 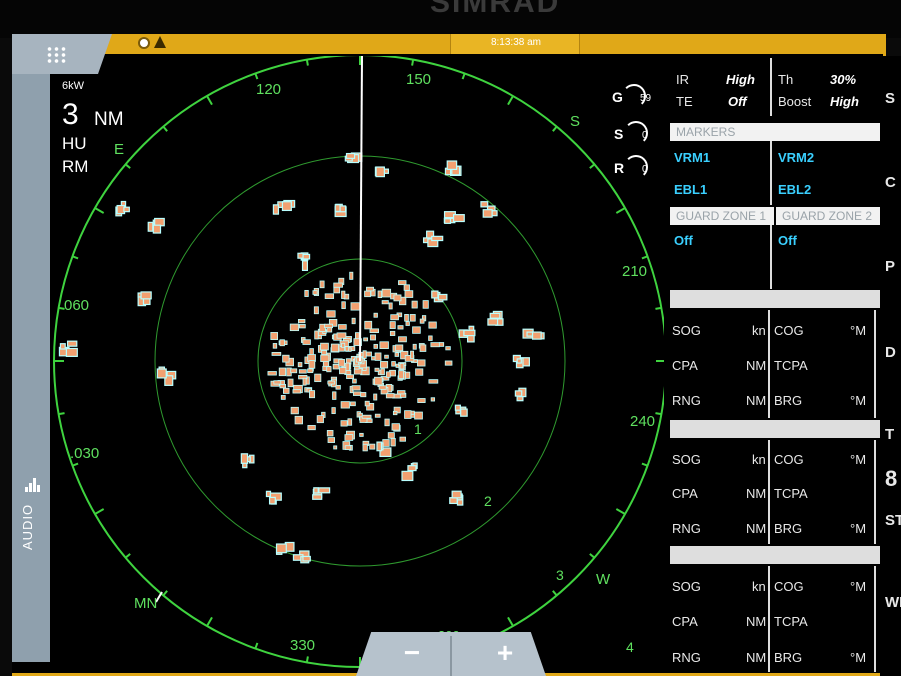 What do you see at coordinates (791, 493) in the screenshot?
I see `target2-tcpa-label: TCPA` at bounding box center [791, 493].